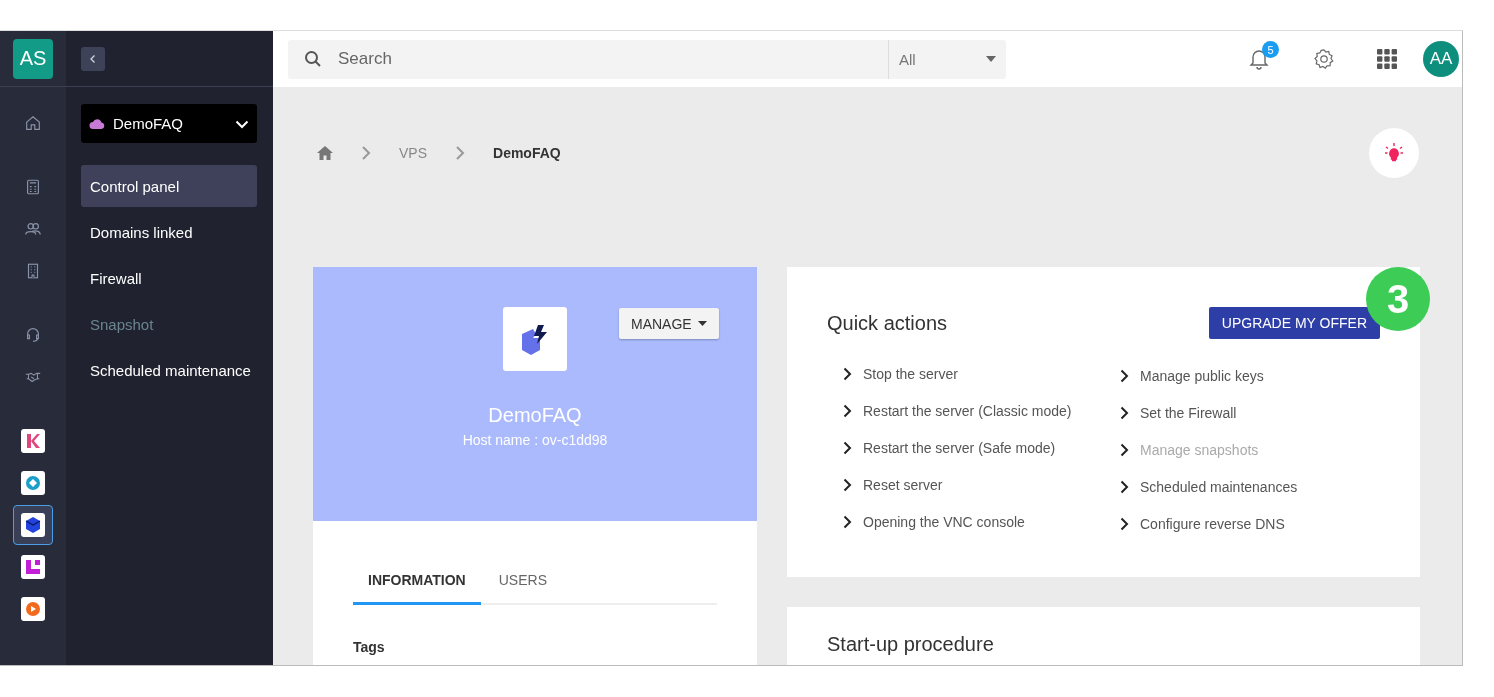 The height and width of the screenshot is (697, 1494). I want to click on action-link: Manage public keys, so click(1202, 375).